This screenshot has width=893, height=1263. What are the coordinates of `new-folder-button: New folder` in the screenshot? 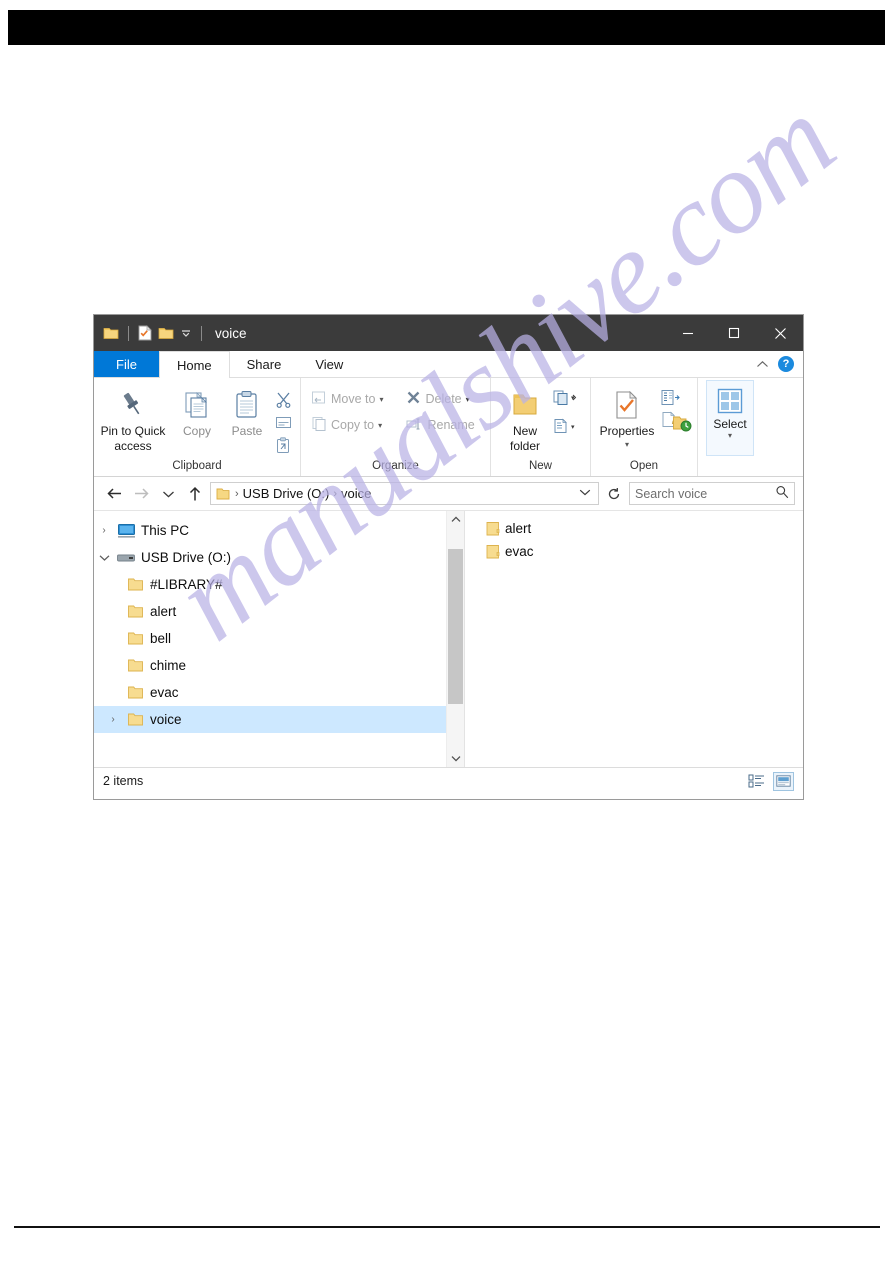 It's located at (525, 418).